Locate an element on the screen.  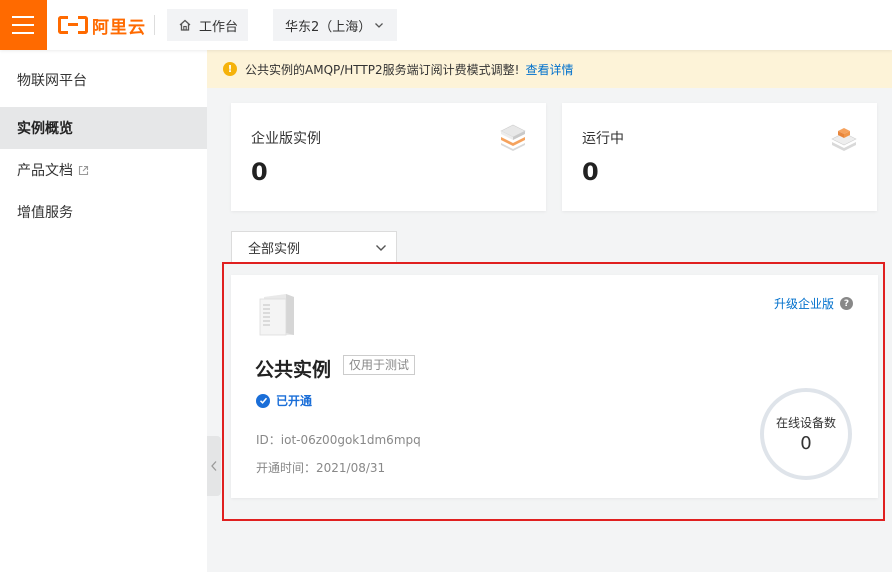
running-instance-card: 运行中 0 is located at coordinates (719, 157).